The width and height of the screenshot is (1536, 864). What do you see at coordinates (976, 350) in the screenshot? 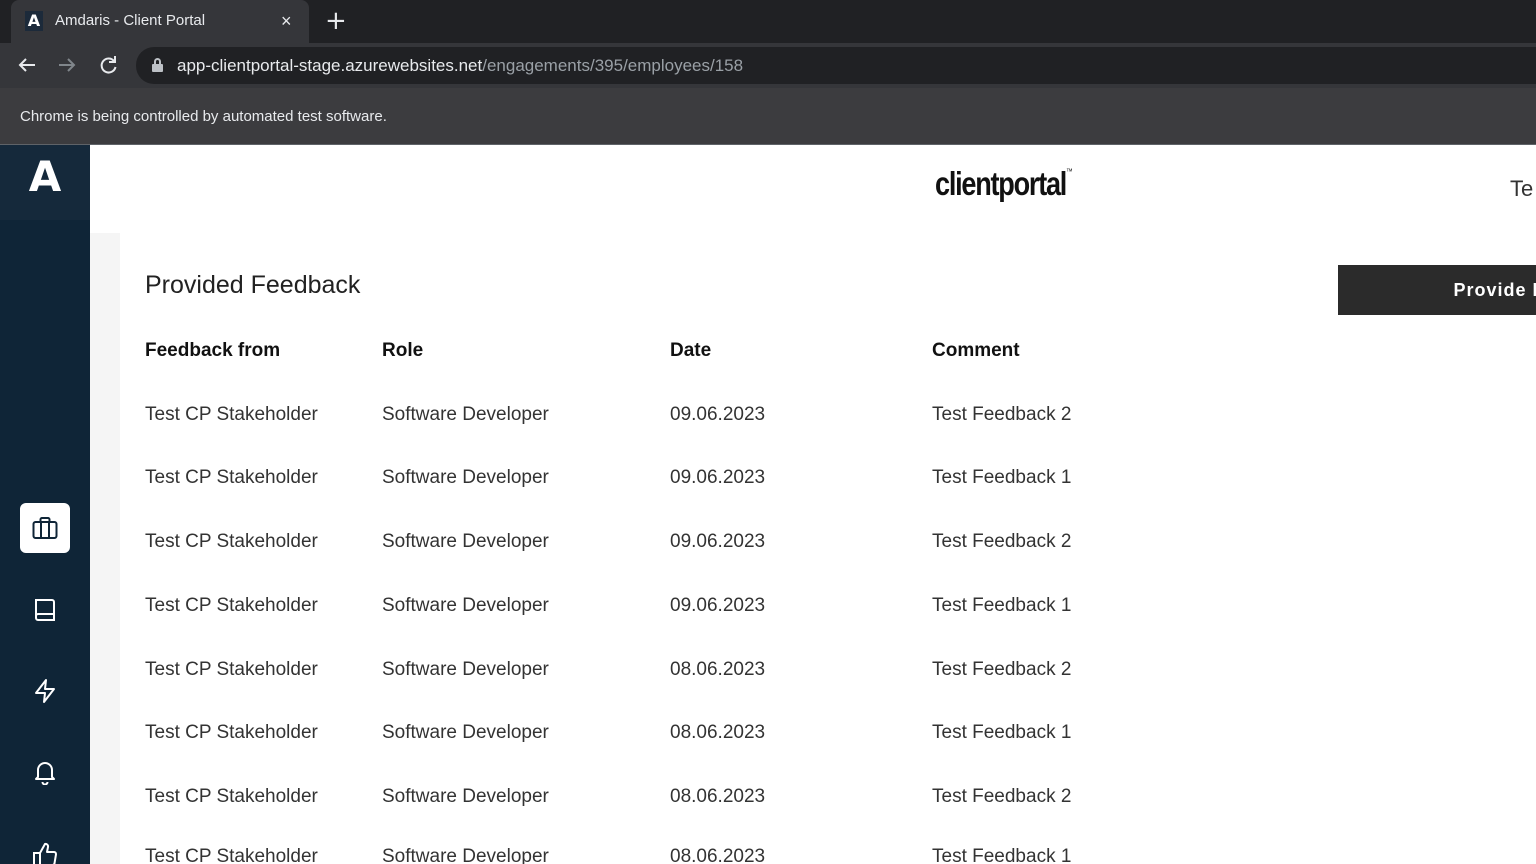
I see `column-header-comment: Comment` at bounding box center [976, 350].